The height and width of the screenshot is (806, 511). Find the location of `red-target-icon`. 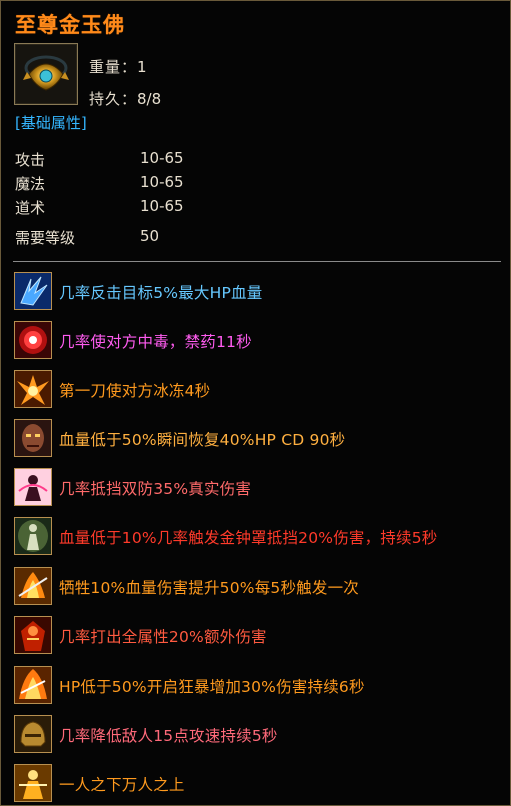

red-target-icon is located at coordinates (33, 340).